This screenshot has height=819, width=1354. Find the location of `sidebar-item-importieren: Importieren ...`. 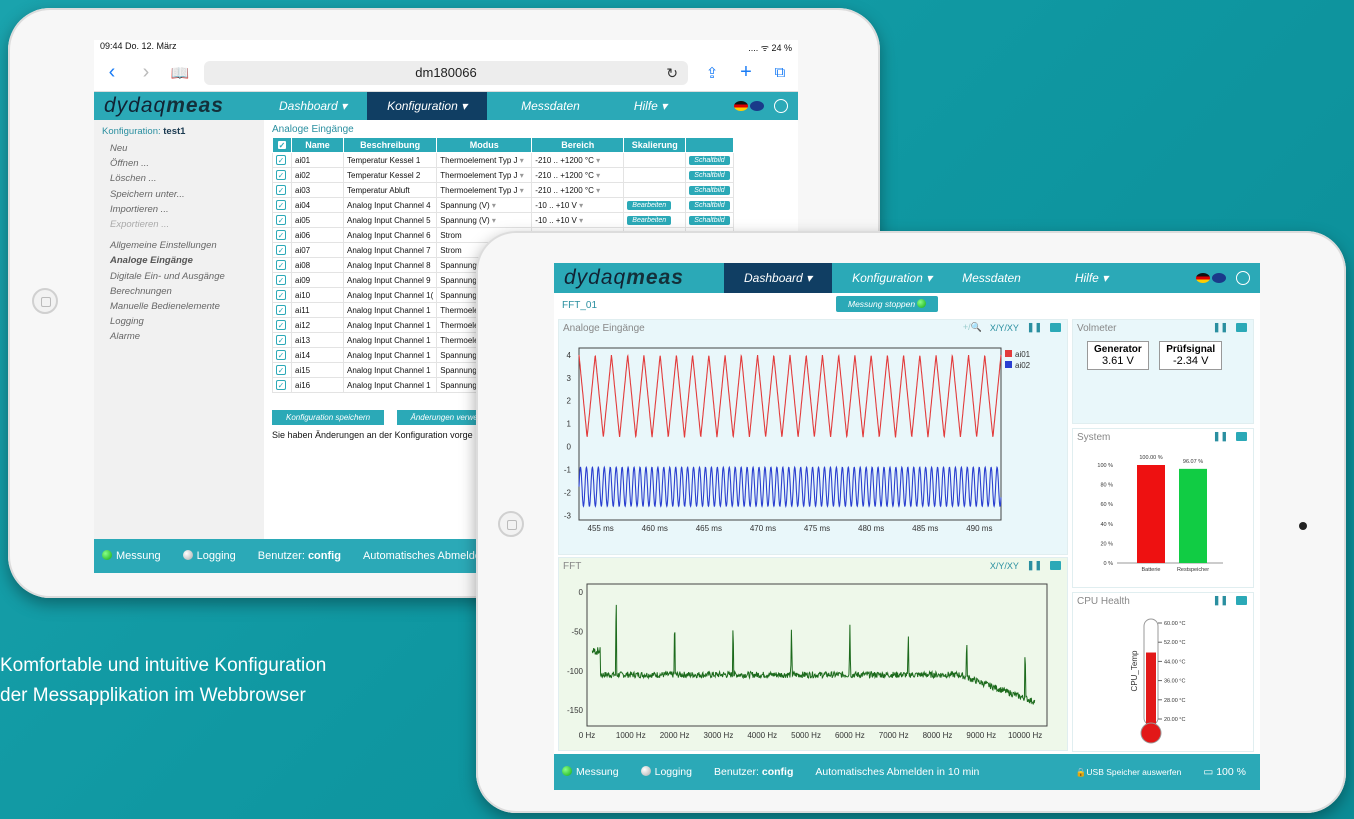

sidebar-item-importieren: Importieren ... is located at coordinates (179, 209).